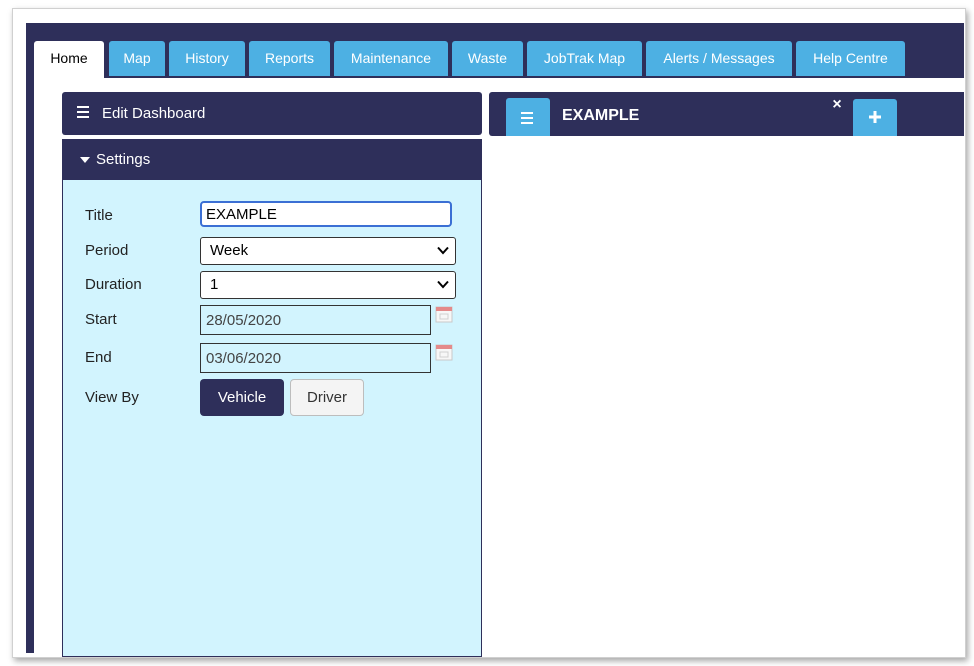  What do you see at coordinates (244, 320) in the screenshot?
I see `start-date-value: 28/05/2020` at bounding box center [244, 320].